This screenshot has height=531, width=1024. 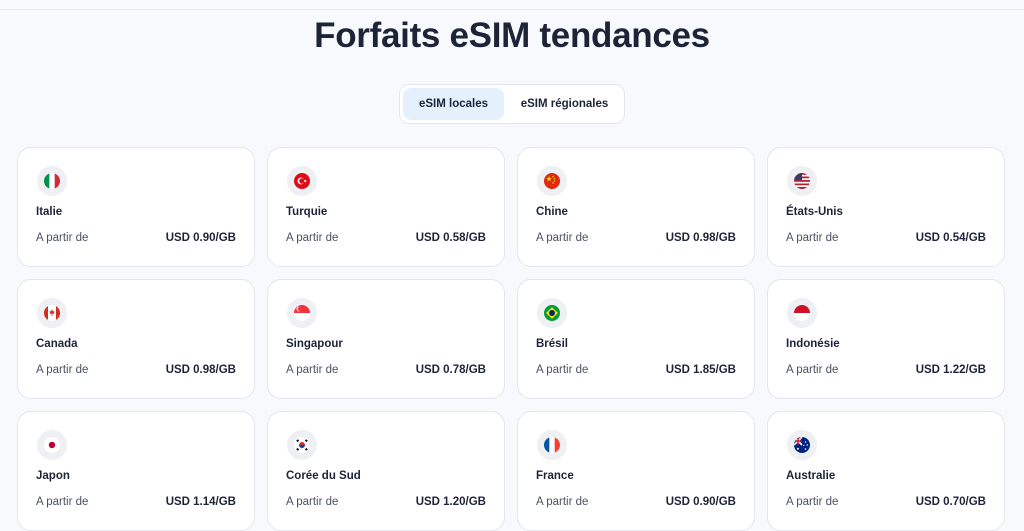 What do you see at coordinates (307, 212) in the screenshot?
I see `country-name: Turquie` at bounding box center [307, 212].